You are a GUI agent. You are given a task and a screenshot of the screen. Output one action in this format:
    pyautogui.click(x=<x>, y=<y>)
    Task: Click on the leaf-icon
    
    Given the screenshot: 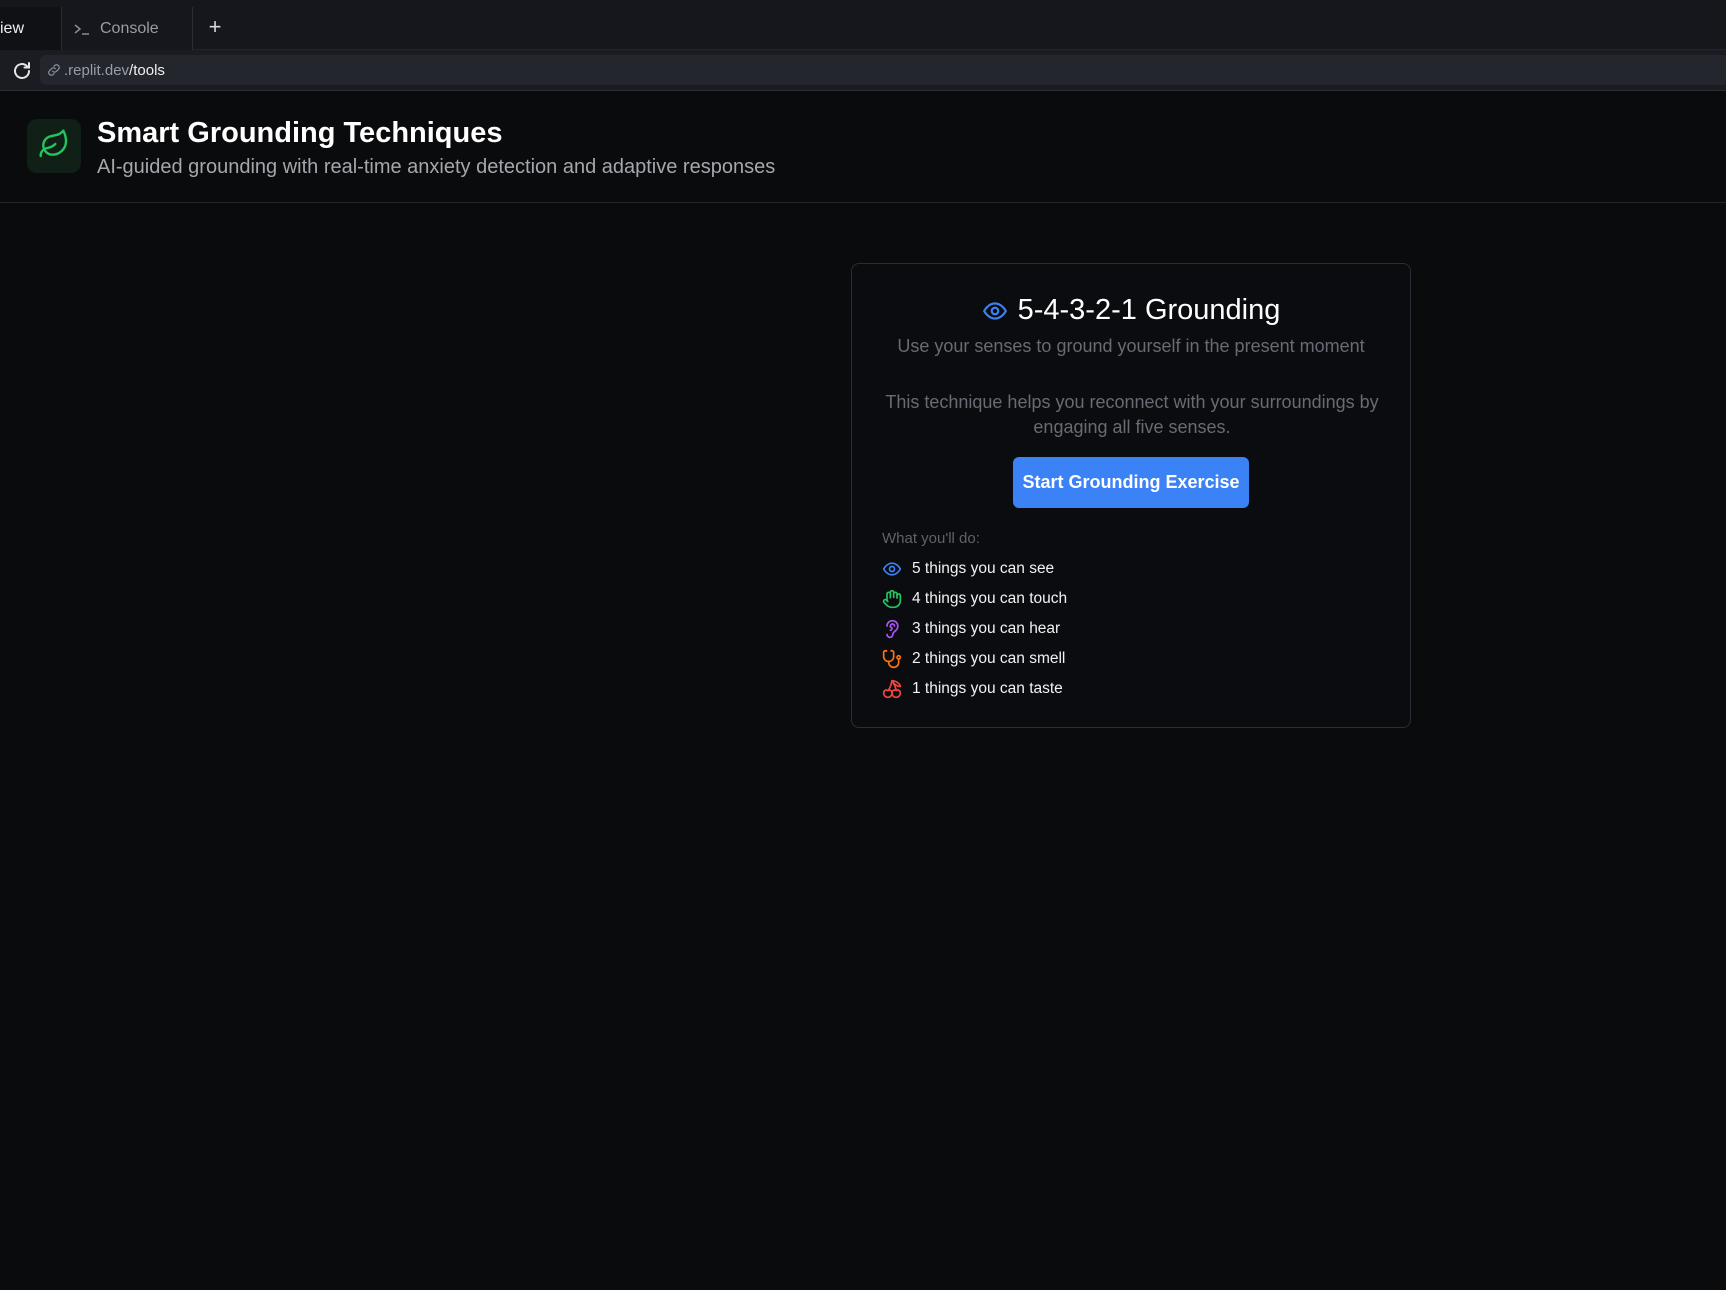 What is the action you would take?
    pyautogui.click(x=54, y=146)
    